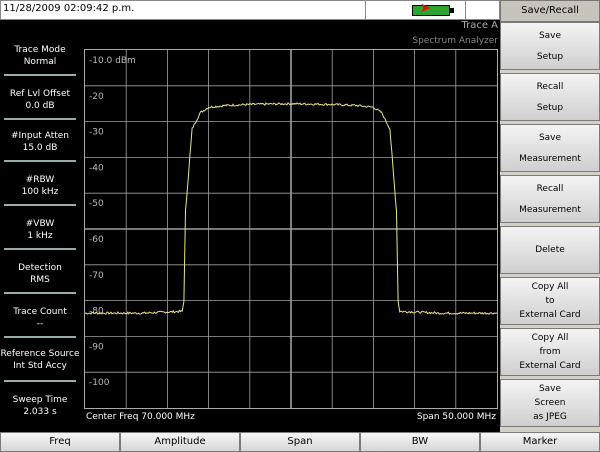 This screenshot has height=452, width=600. What do you see at coordinates (540, 442) in the screenshot?
I see `marker-menu-button: Marker` at bounding box center [540, 442].